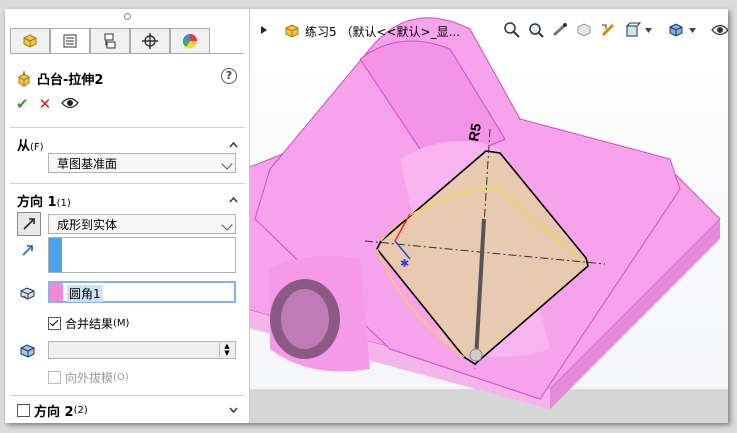 Image resolution: width=737 pixels, height=433 pixels. Describe the element at coordinates (28, 350) in the screenshot. I see `draft-icon` at that location.